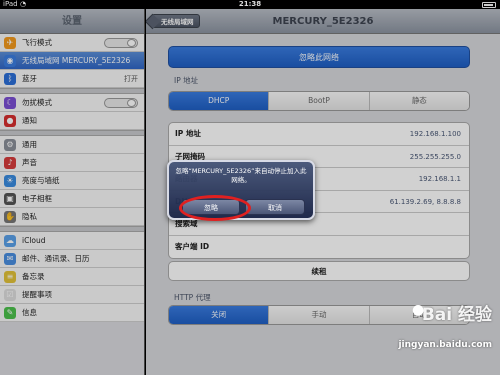  What do you see at coordinates (489, 5) in the screenshot?
I see `battery-icon` at bounding box center [489, 5].